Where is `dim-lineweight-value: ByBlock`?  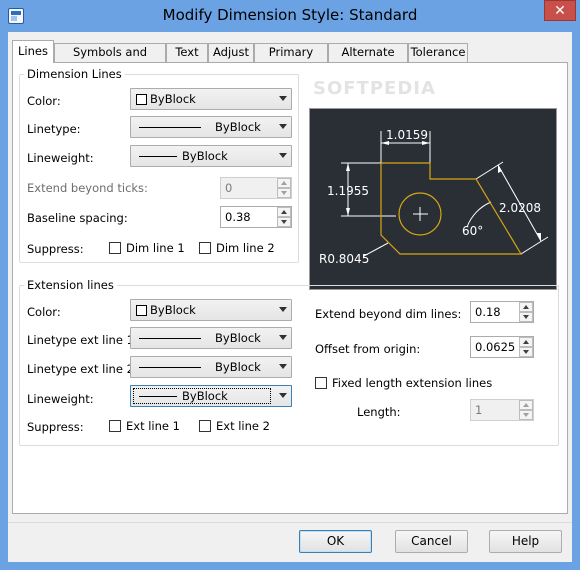 dim-lineweight-value: ByBlock is located at coordinates (205, 156).